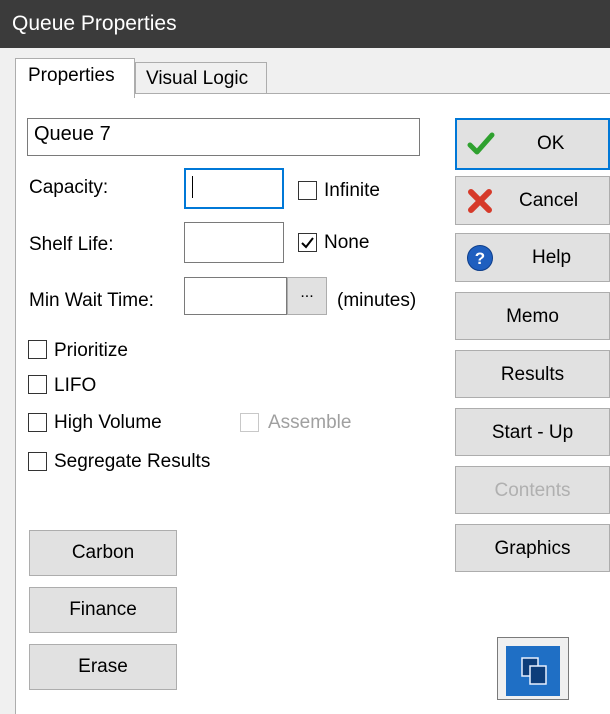 The width and height of the screenshot is (610, 714). I want to click on finance-button: Finance, so click(103, 610).